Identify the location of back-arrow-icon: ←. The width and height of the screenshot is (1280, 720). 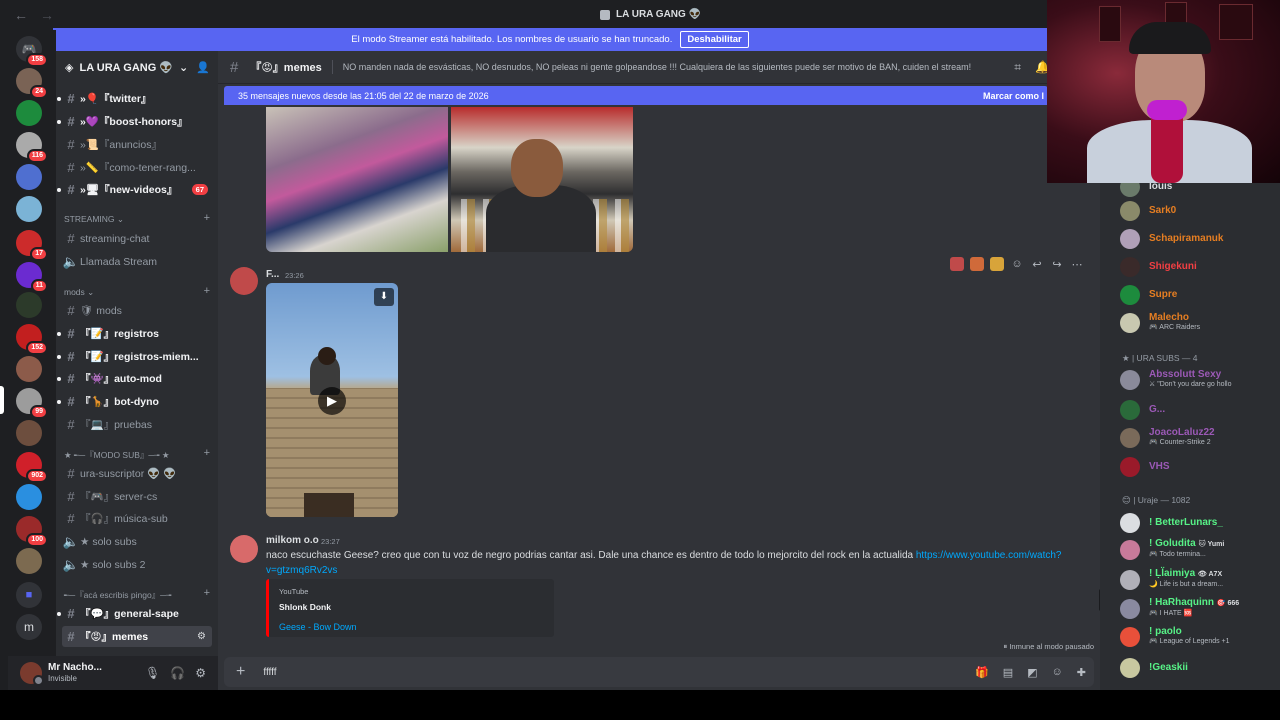
(21, 15).